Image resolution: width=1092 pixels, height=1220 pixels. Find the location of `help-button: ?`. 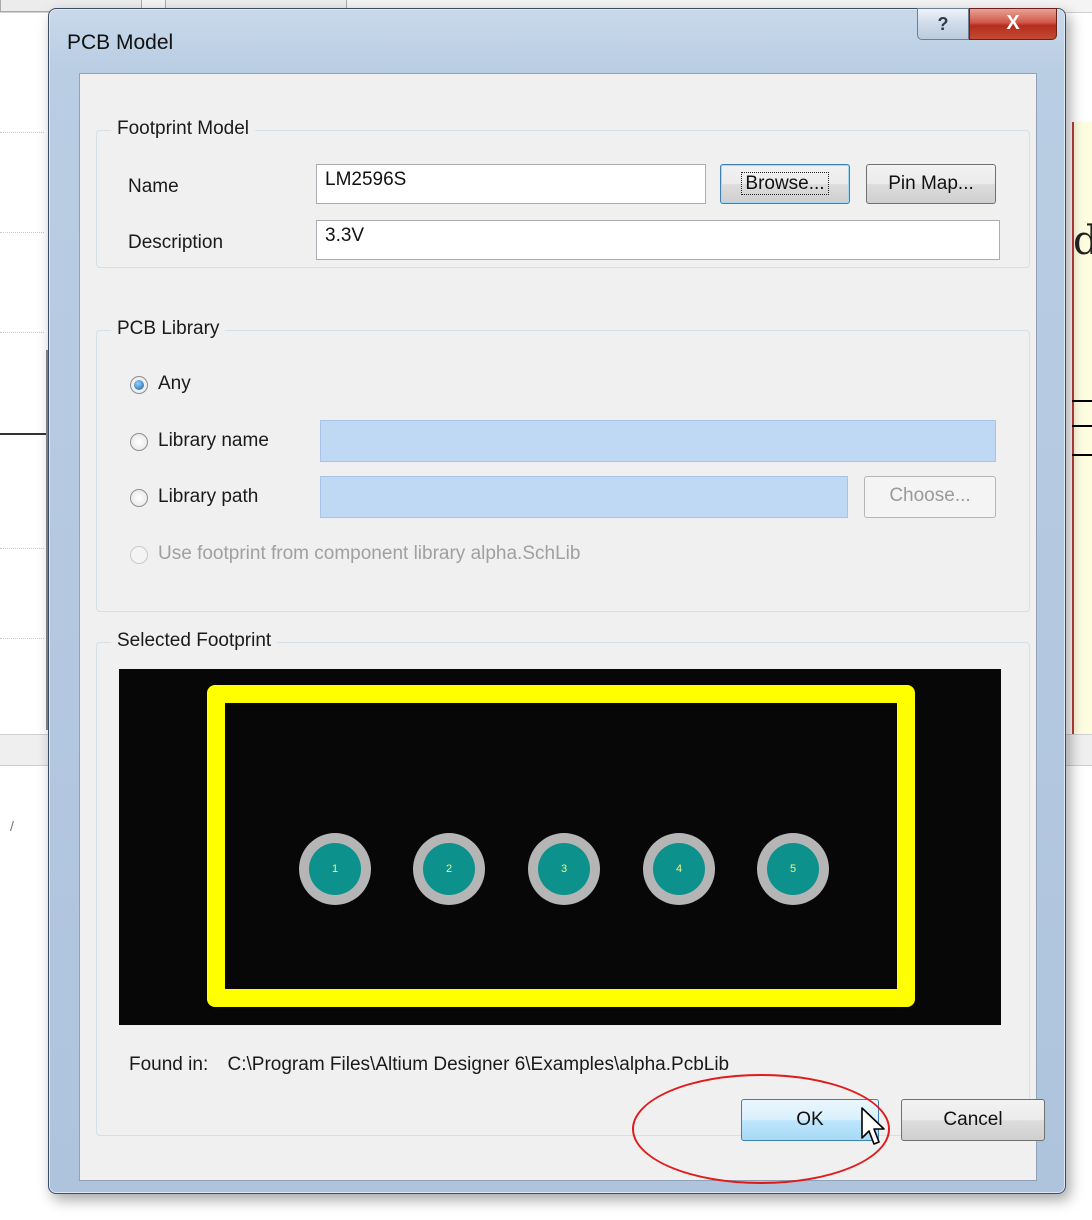

help-button: ? is located at coordinates (943, 24).